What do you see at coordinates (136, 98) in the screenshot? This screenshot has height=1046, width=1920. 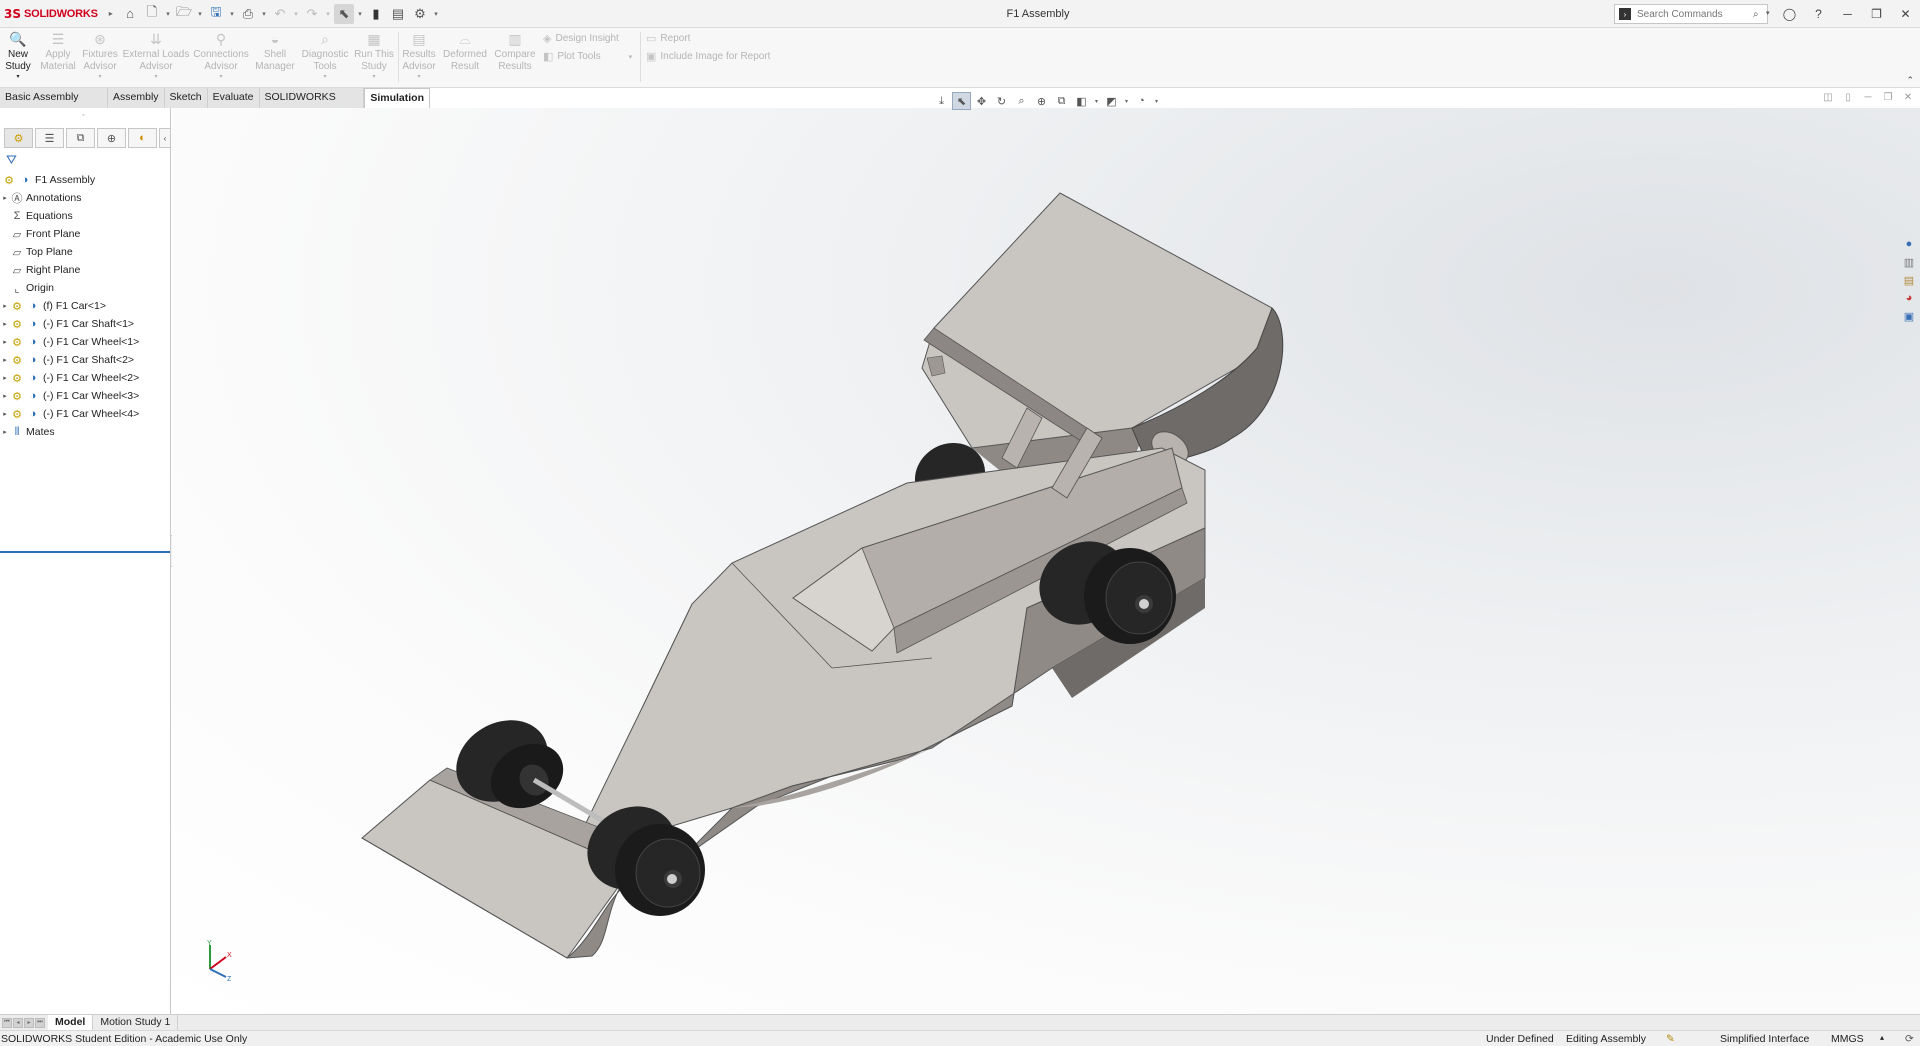 I see `tab-assembly: Assembly` at bounding box center [136, 98].